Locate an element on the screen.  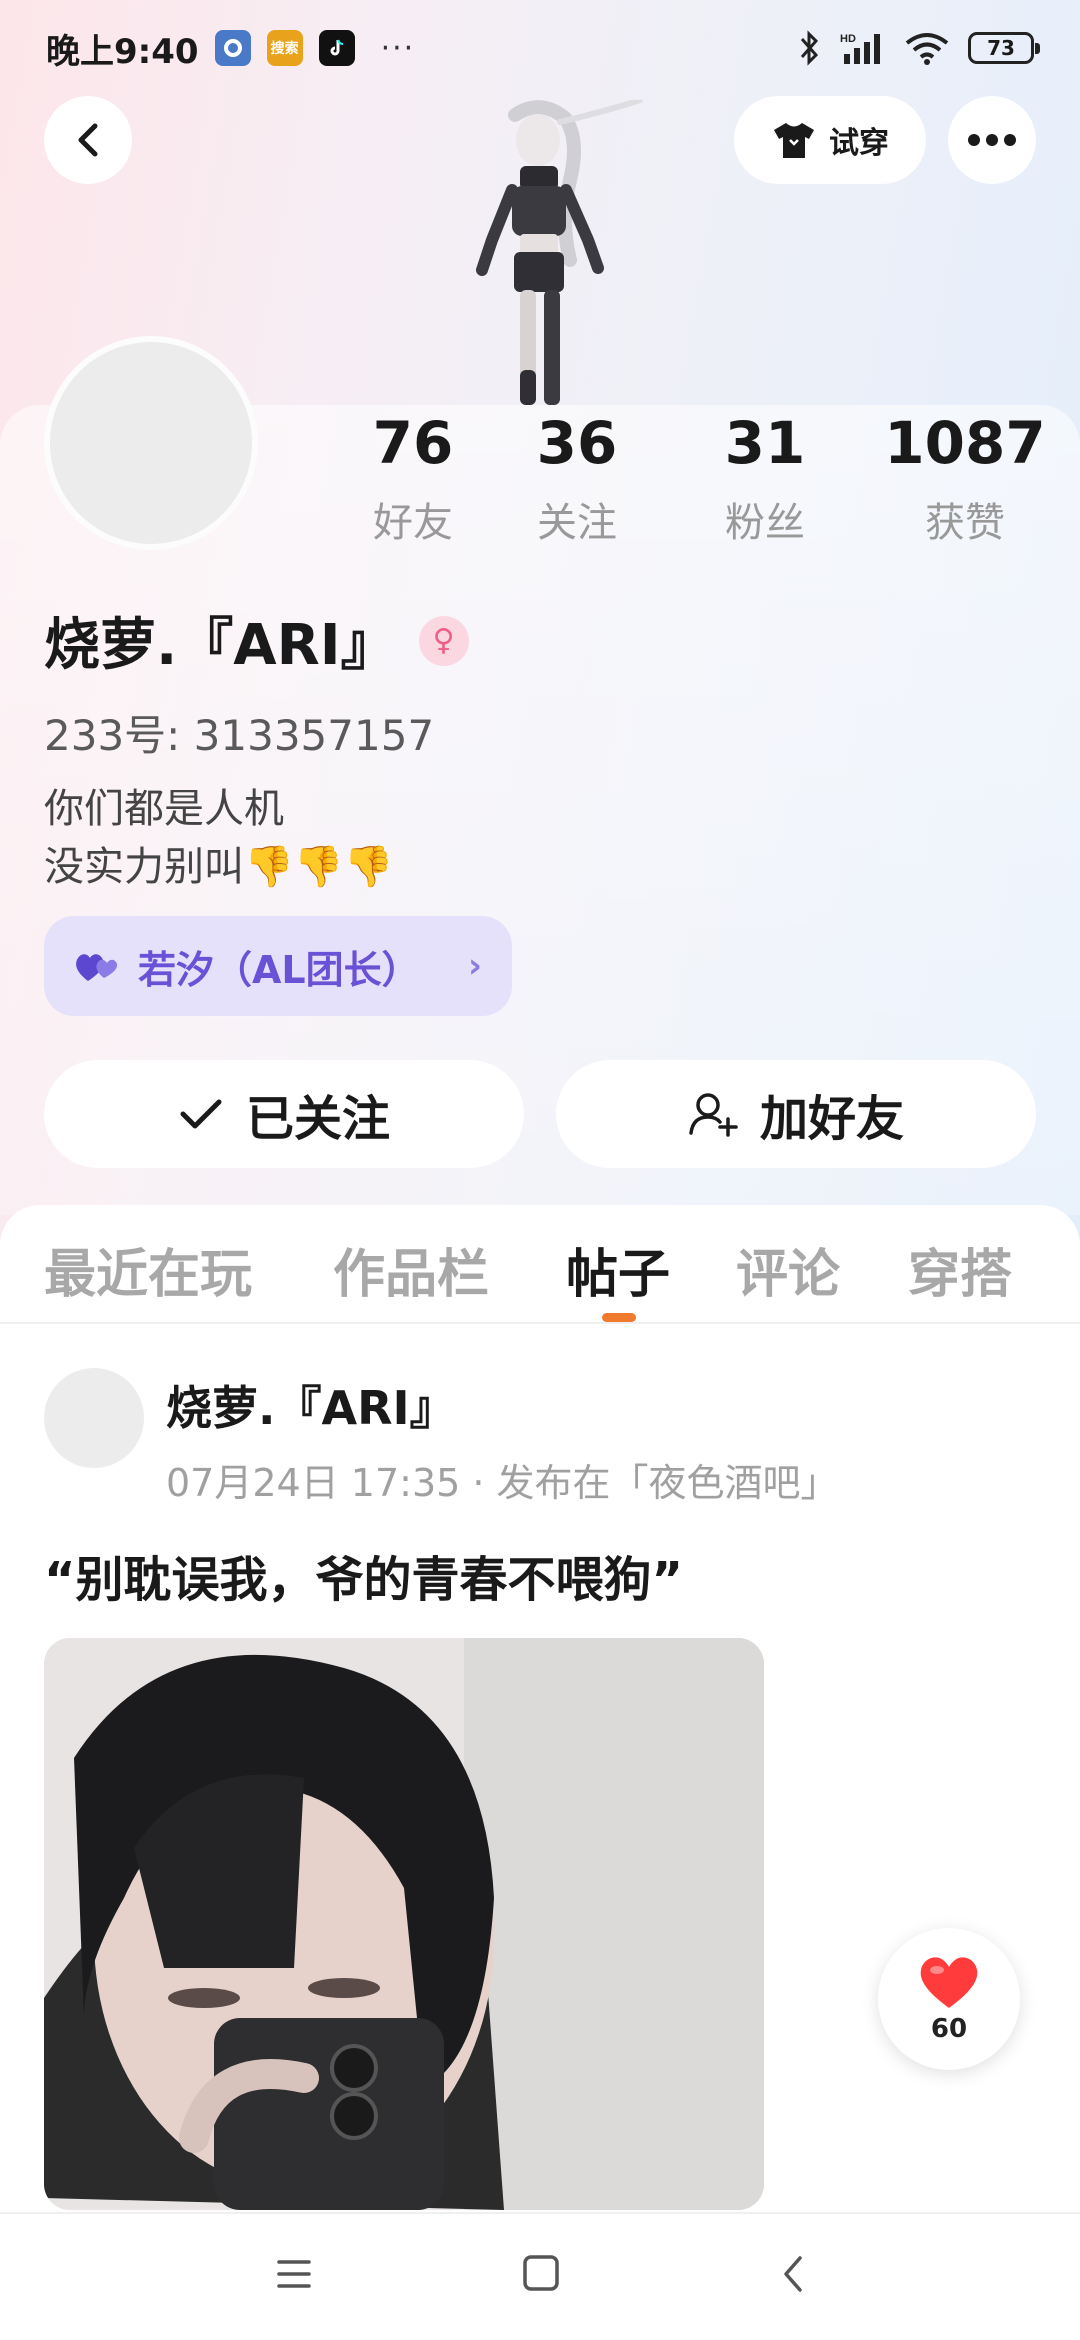
stat-following-label: 关注 is located at coordinates (577, 523).